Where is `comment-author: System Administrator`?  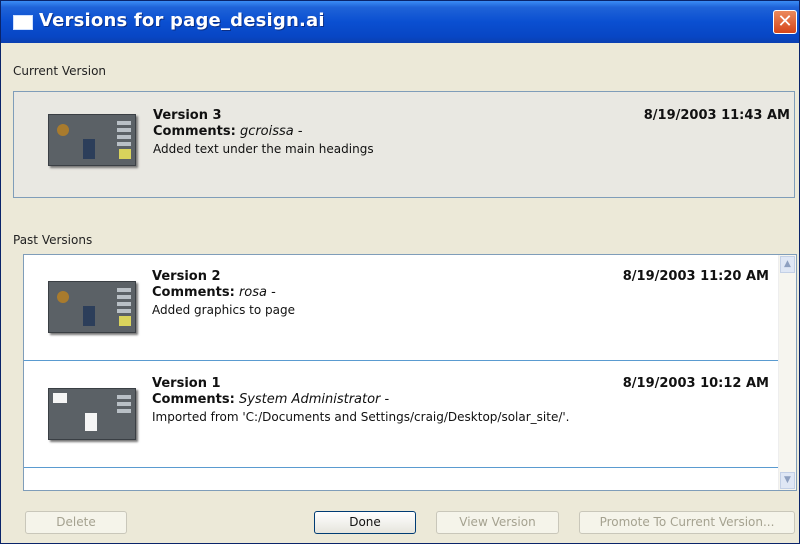
comment-author: System Administrator is located at coordinates (309, 399).